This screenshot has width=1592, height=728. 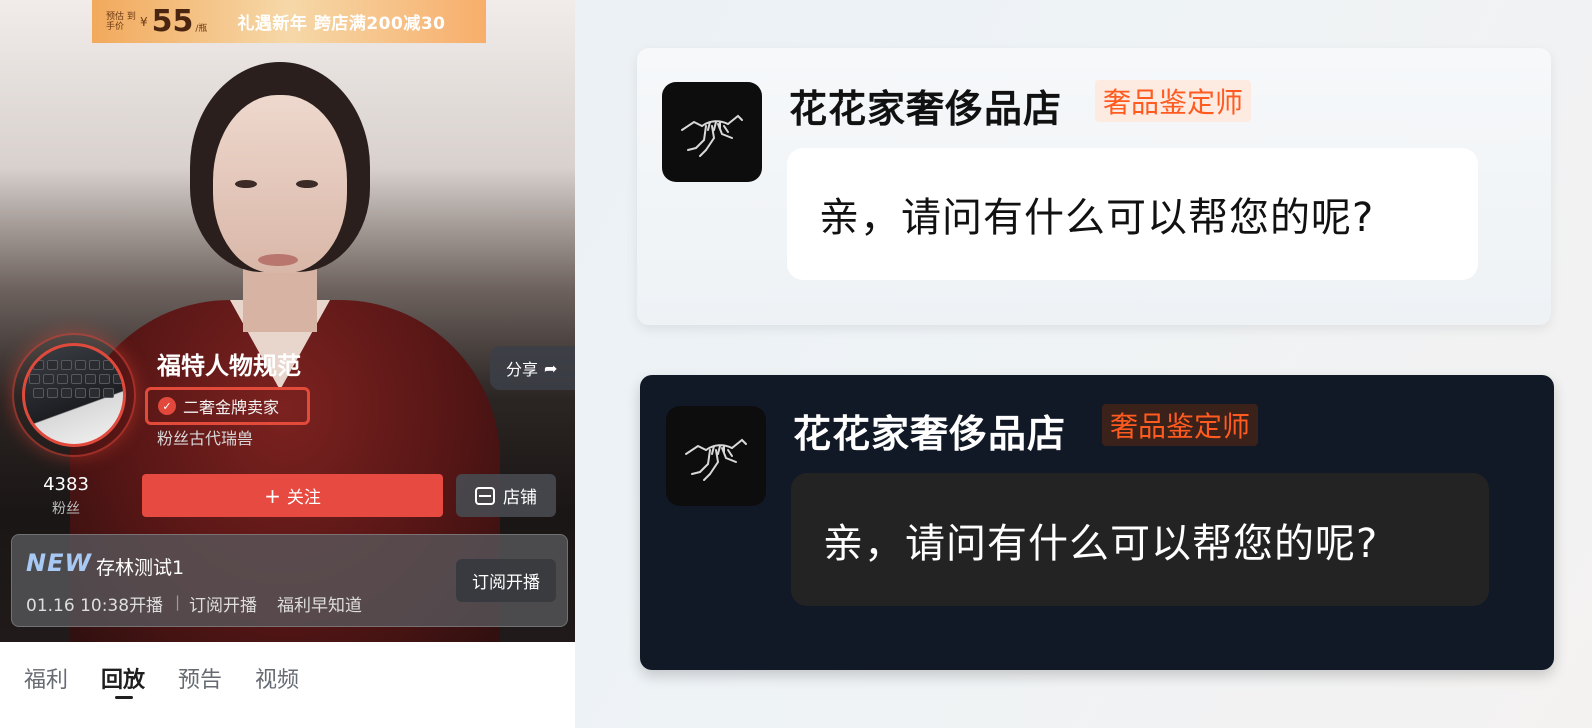 I want to click on new-tag: NEW, so click(x=59, y=563).